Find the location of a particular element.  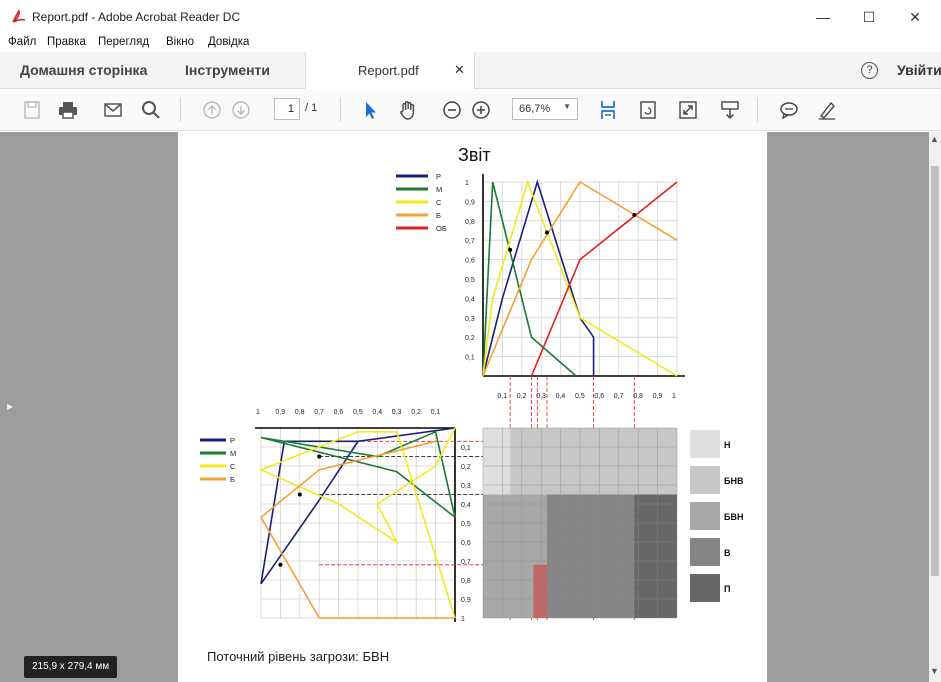

scroll-down-icon: ▼ is located at coordinates (934, 671).